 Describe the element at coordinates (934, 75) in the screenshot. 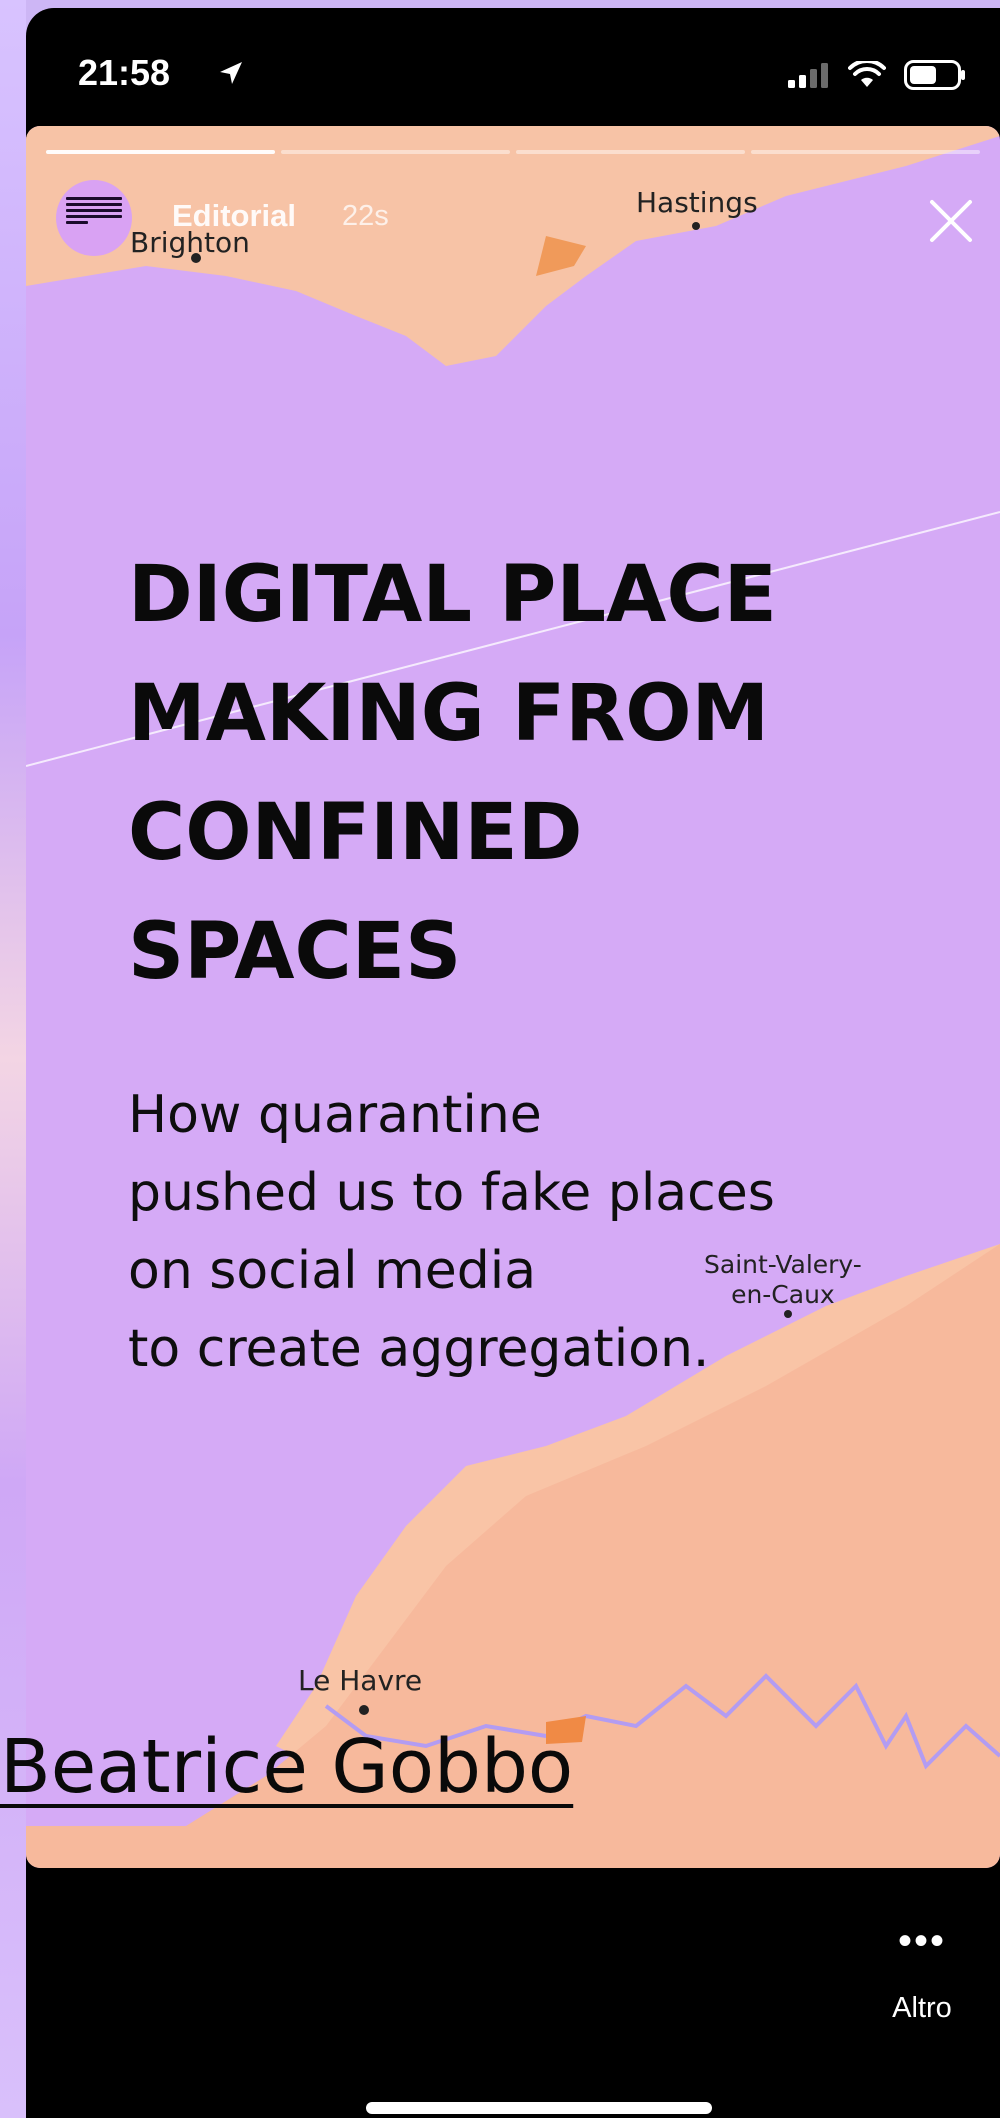

I see `battery-icon` at that location.